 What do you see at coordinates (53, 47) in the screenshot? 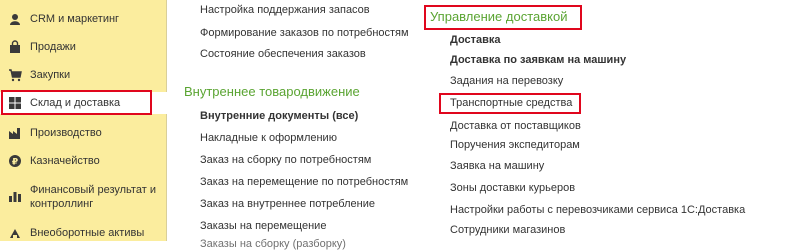
I see `sidebar-item-label: Продажи` at bounding box center [53, 47].